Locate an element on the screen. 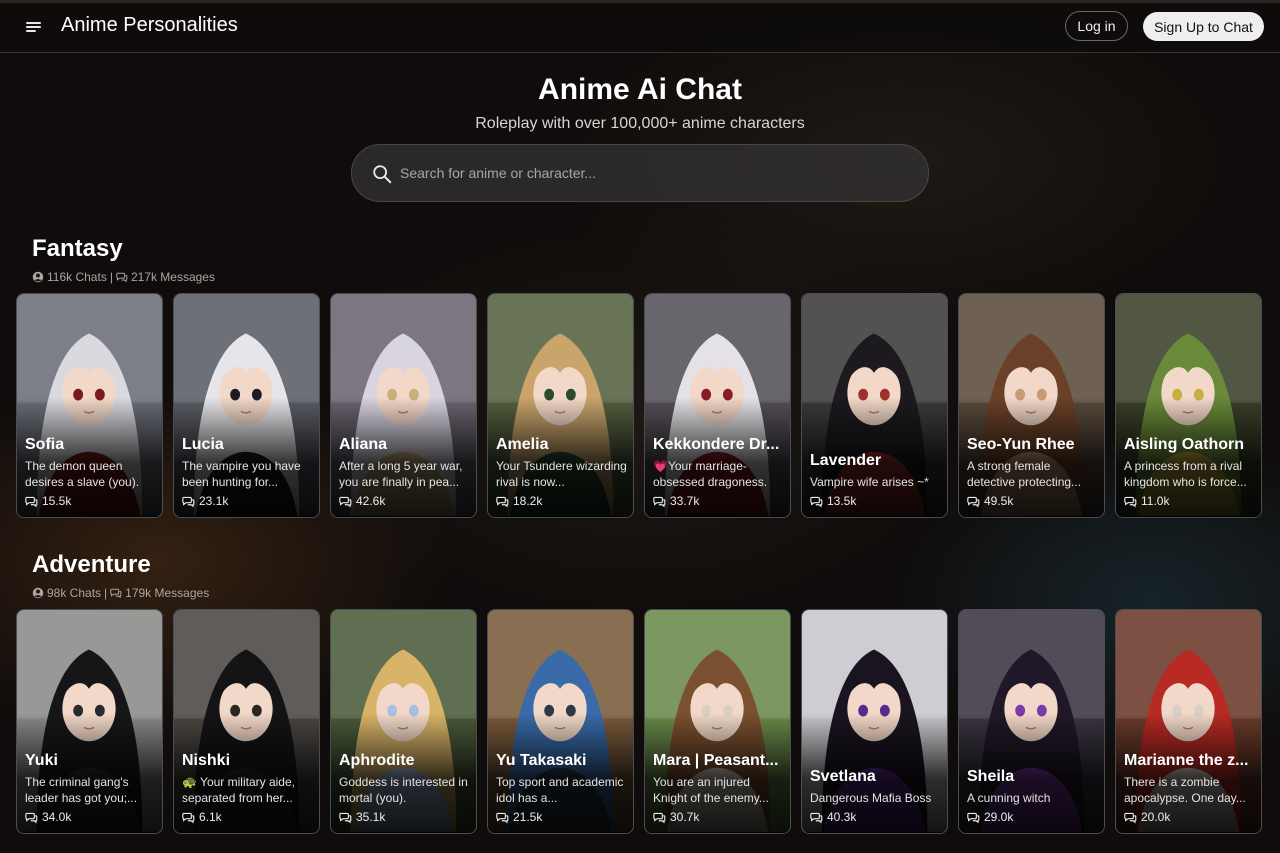 Image resolution: width=1280 pixels, height=853 pixels. message-count-value: 11.0k is located at coordinates (1155, 501).